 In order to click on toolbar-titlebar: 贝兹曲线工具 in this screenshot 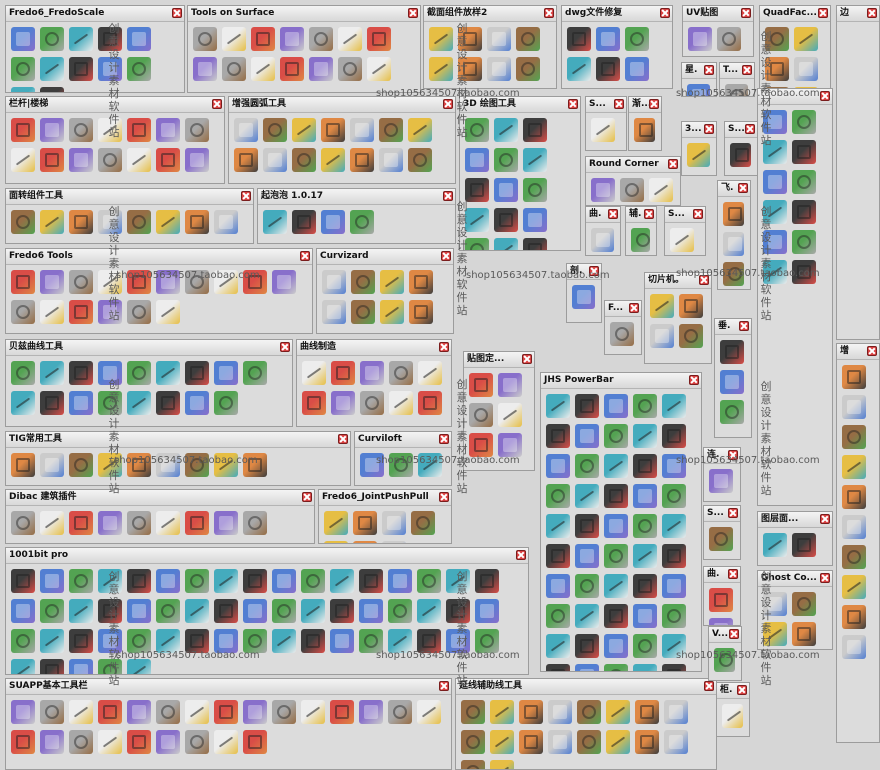, I will do `click(149, 348)`.